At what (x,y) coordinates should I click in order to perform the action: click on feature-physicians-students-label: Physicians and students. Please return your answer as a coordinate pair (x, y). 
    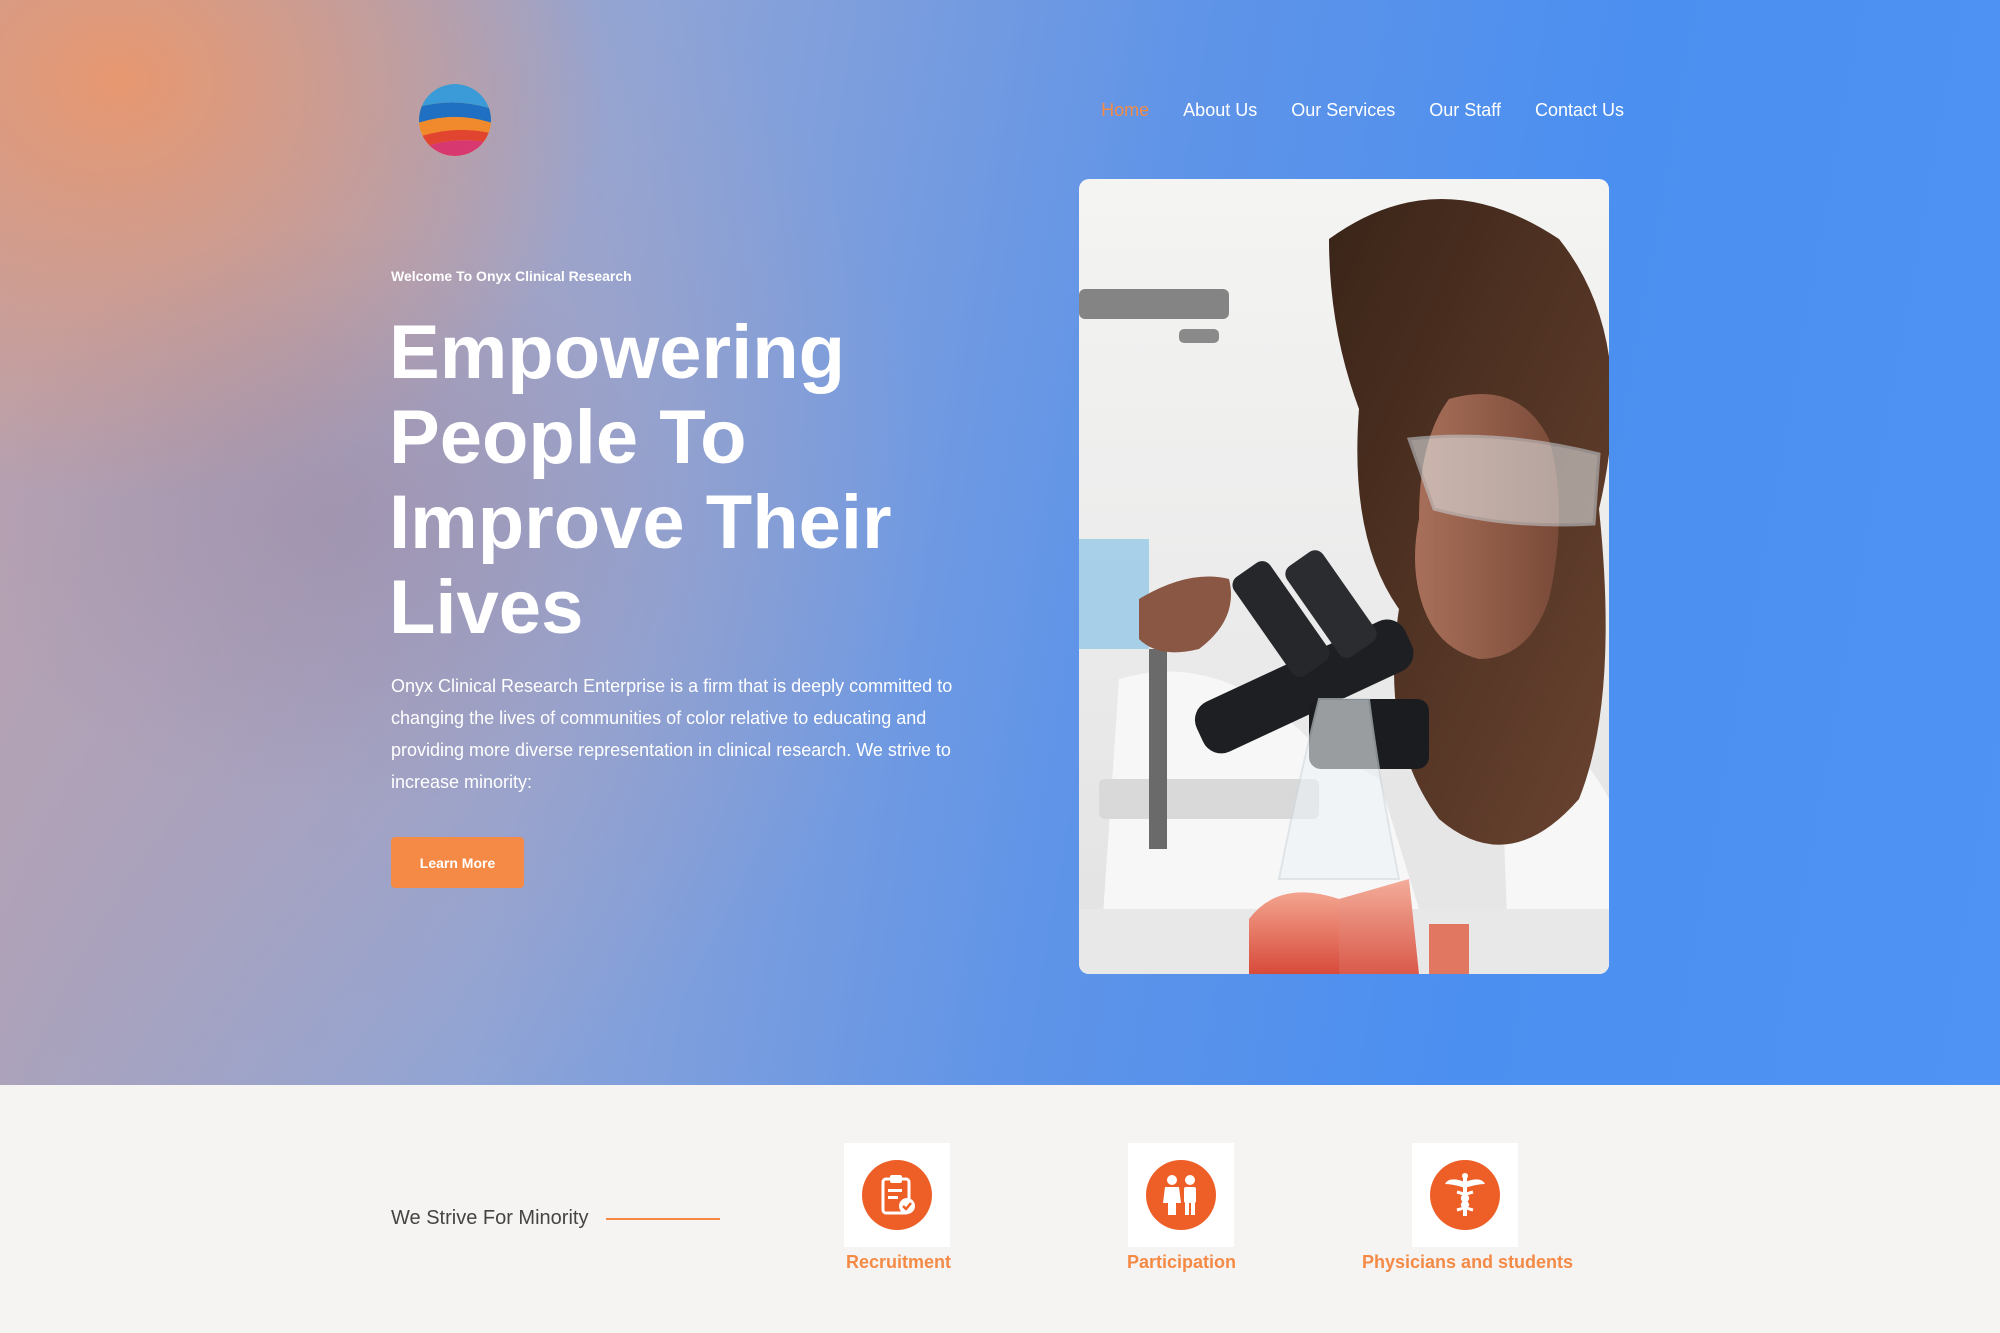
    Looking at the image, I should click on (1468, 1262).